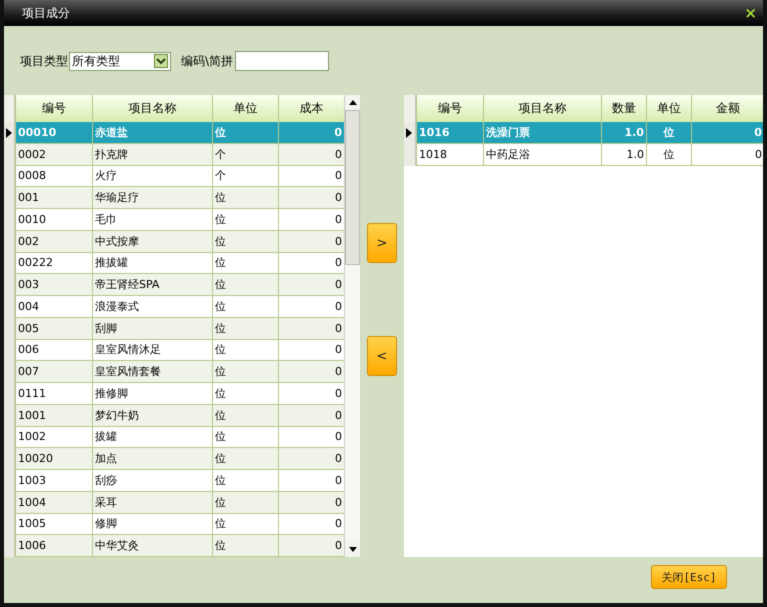 The width and height of the screenshot is (767, 607). I want to click on table-cell: 1001, so click(53, 415).